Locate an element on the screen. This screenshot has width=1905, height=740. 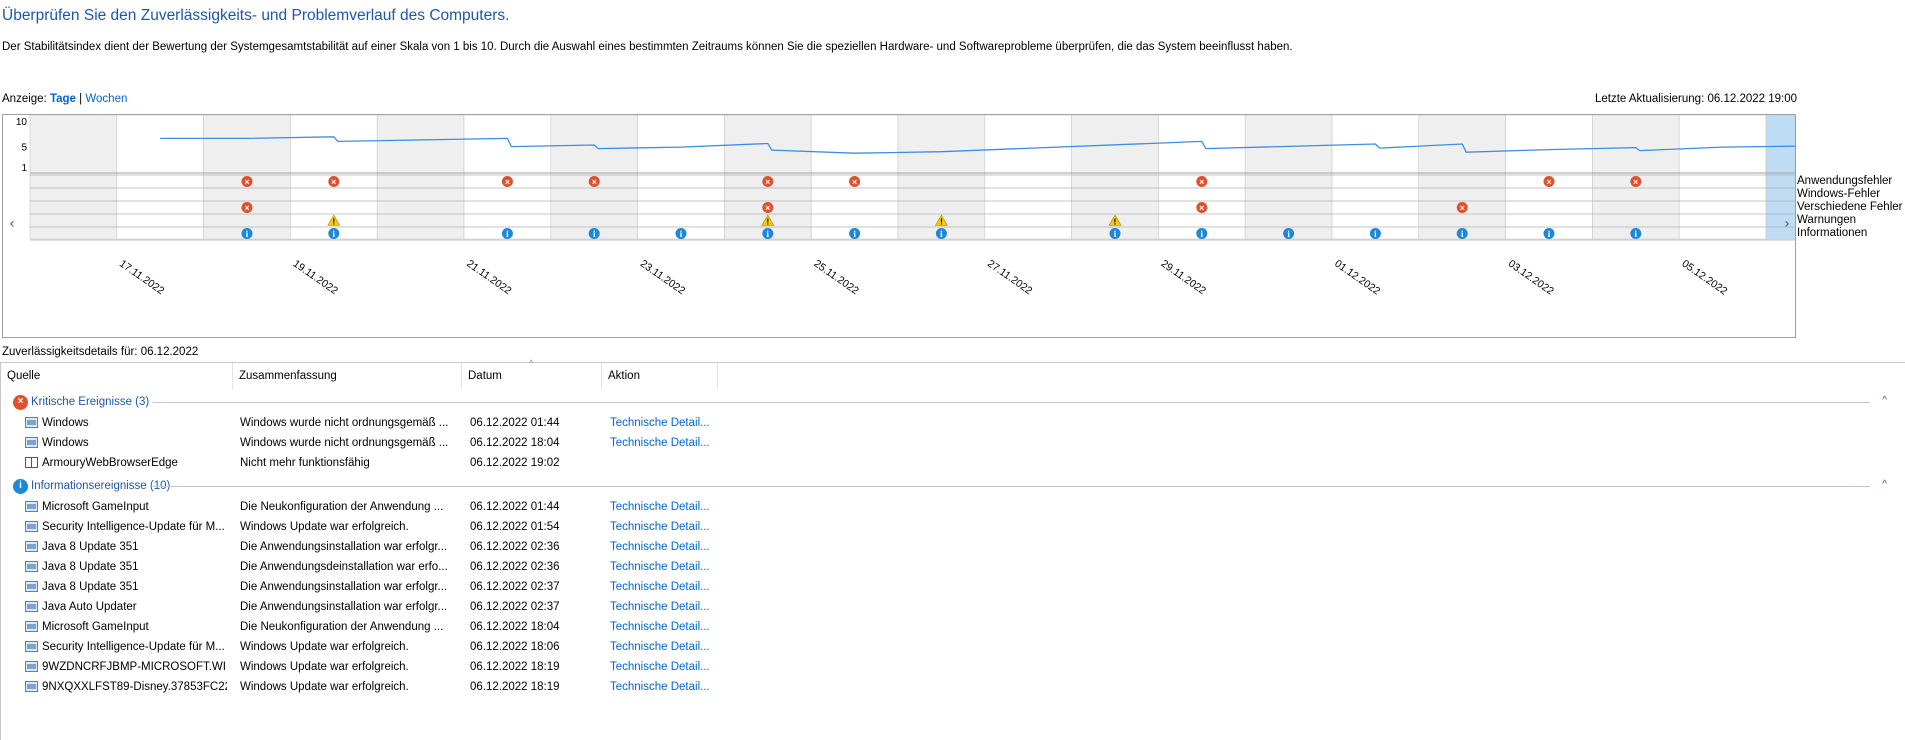
group-header: × Kritische Ereignisse (3) is located at coordinates (81, 402).